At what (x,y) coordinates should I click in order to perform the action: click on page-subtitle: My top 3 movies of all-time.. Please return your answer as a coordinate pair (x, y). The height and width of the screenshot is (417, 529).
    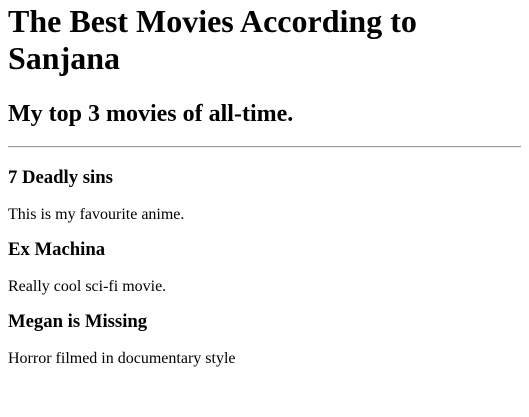
    Looking at the image, I should click on (151, 114).